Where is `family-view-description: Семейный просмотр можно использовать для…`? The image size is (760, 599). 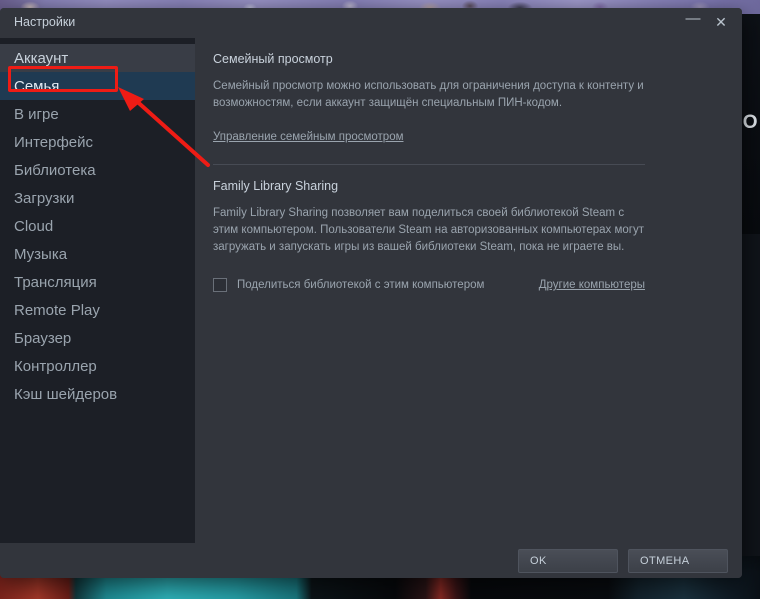
family-view-description: Семейный просмотр можно использовать для… is located at coordinates (428, 95).